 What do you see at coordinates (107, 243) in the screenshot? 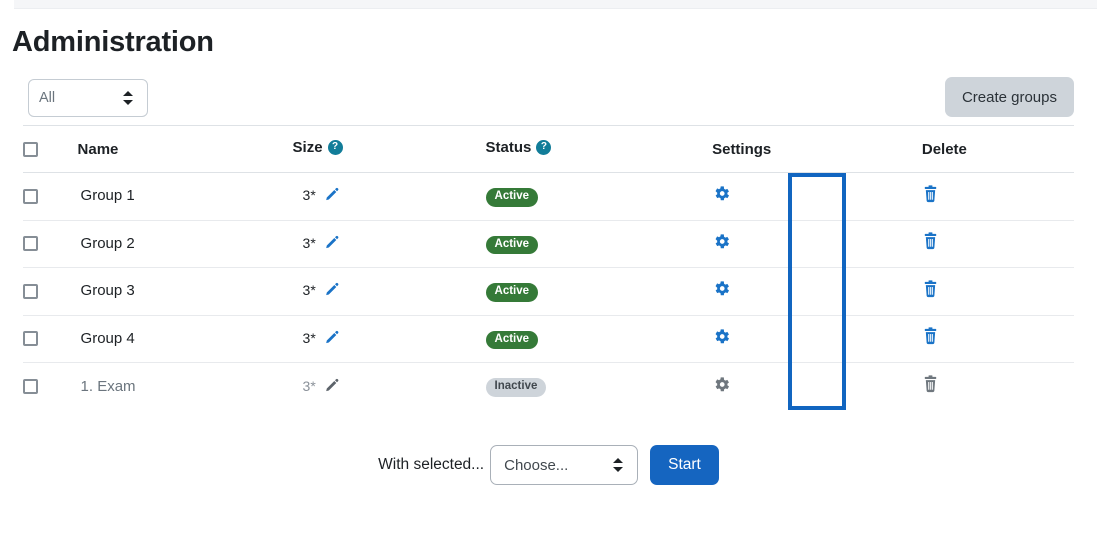
I see `group-name: Group 2` at bounding box center [107, 243].